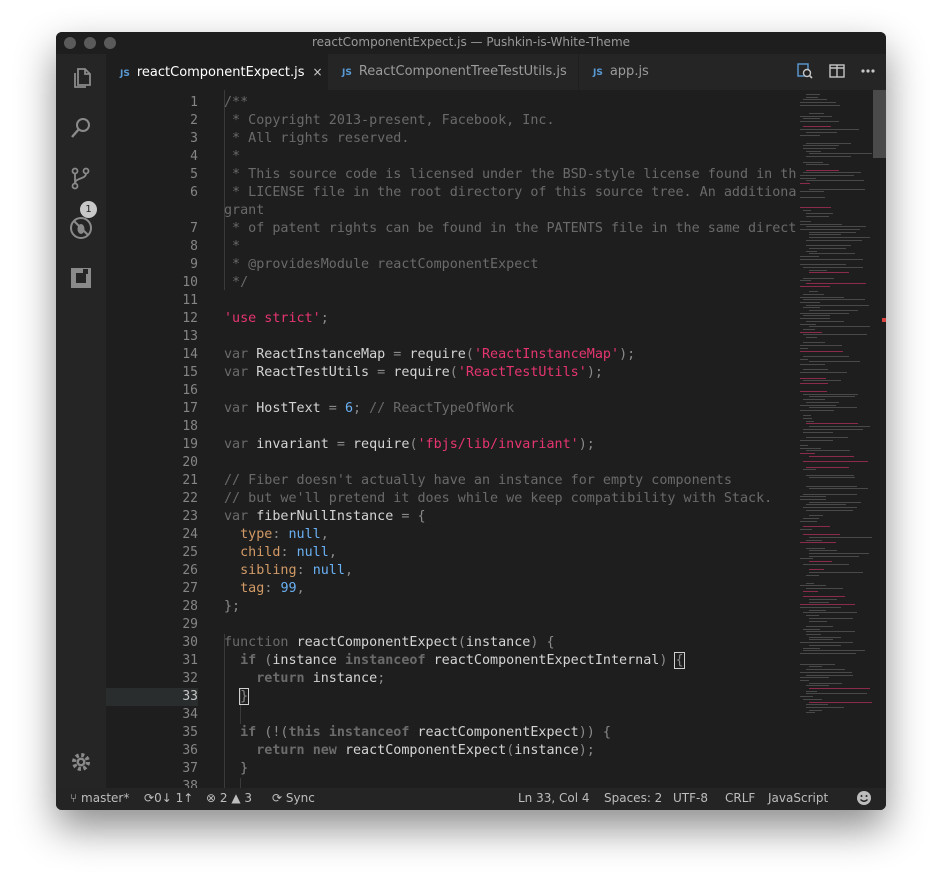 This screenshot has width=942, height=890. Describe the element at coordinates (168, 798) in the screenshot. I see `sync-counts-status: ⟳0↓ 1↑` at that location.